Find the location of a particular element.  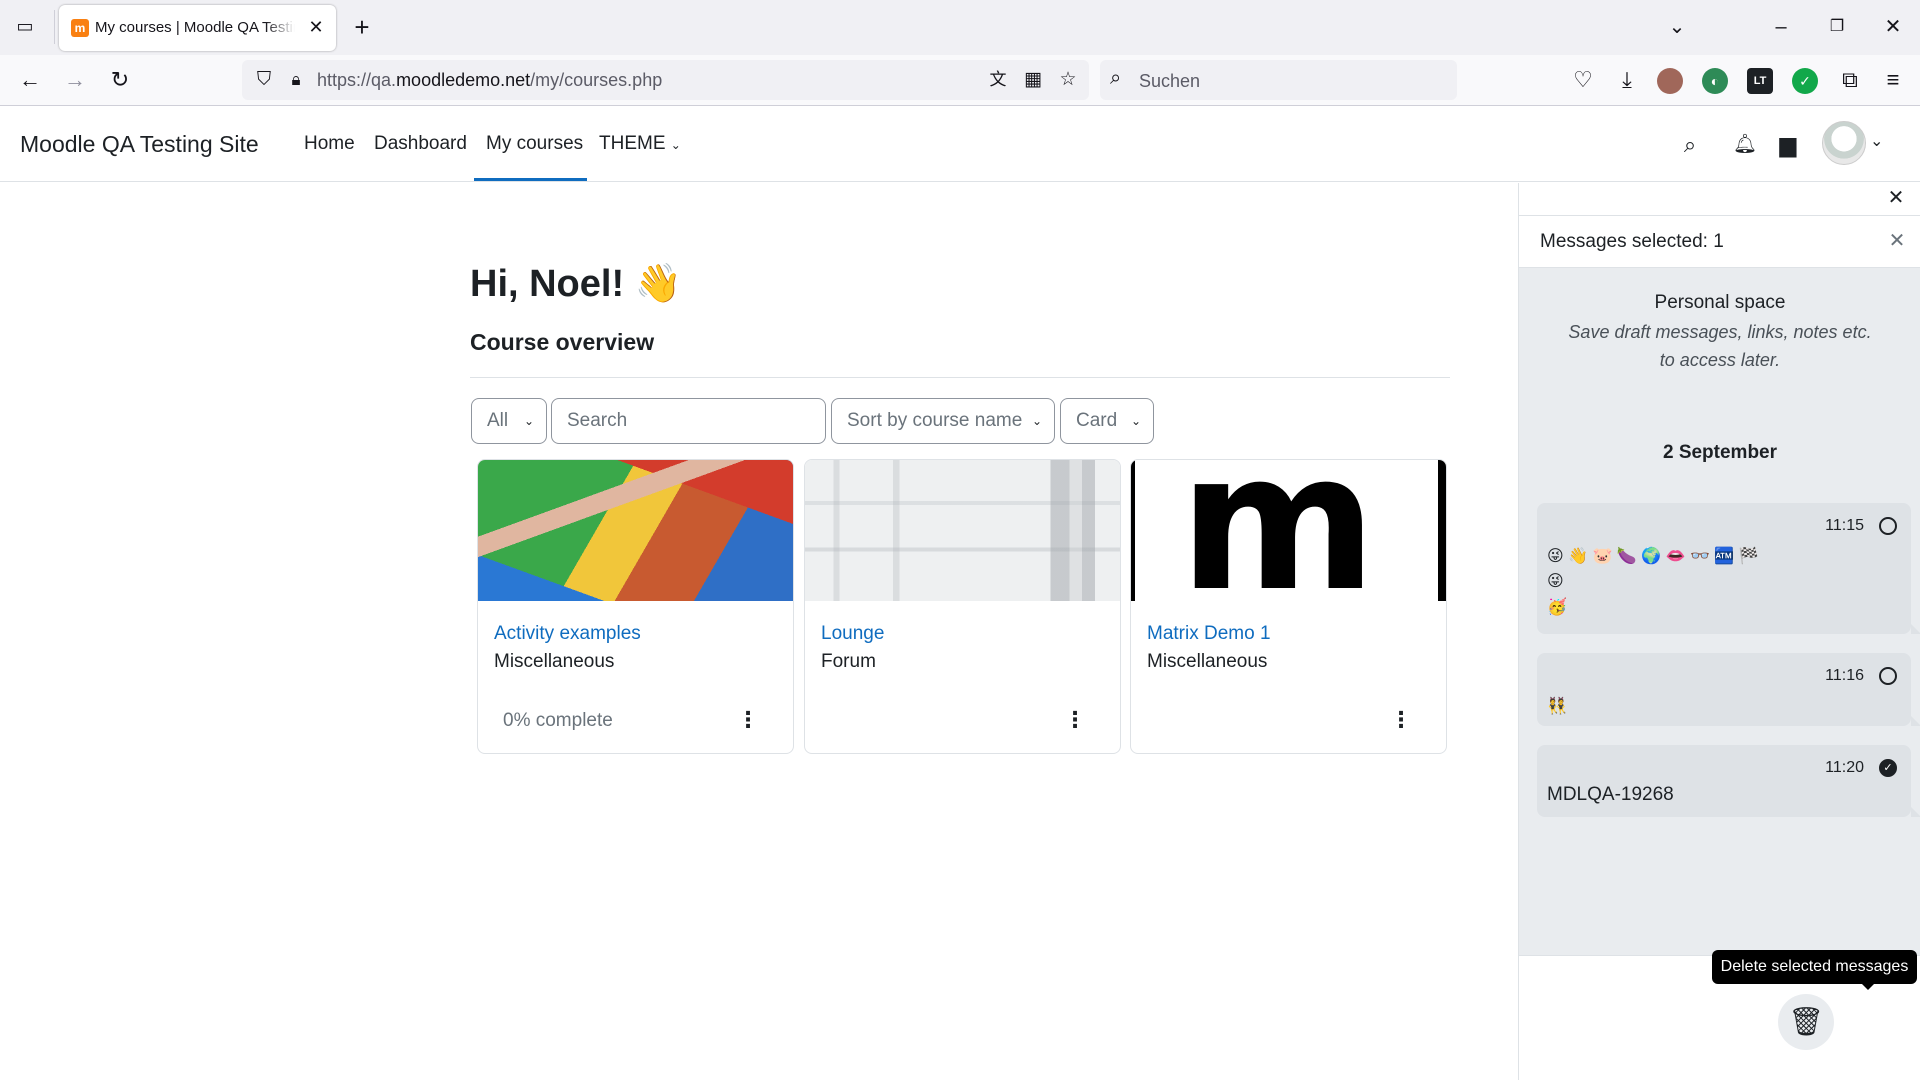

date-heading: 2 September is located at coordinates (1720, 452).